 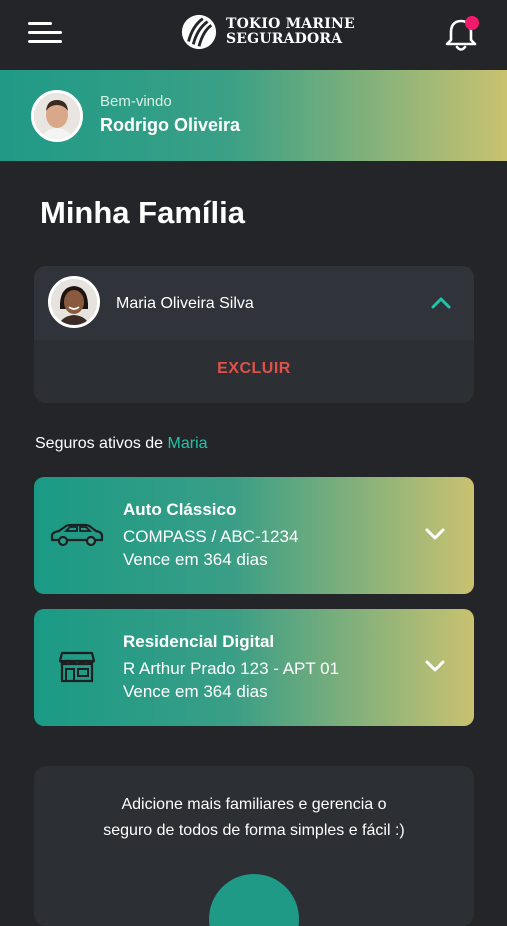 I want to click on company-logo: TOKIO MARINE SEGURADORA, so click(x=267, y=32).